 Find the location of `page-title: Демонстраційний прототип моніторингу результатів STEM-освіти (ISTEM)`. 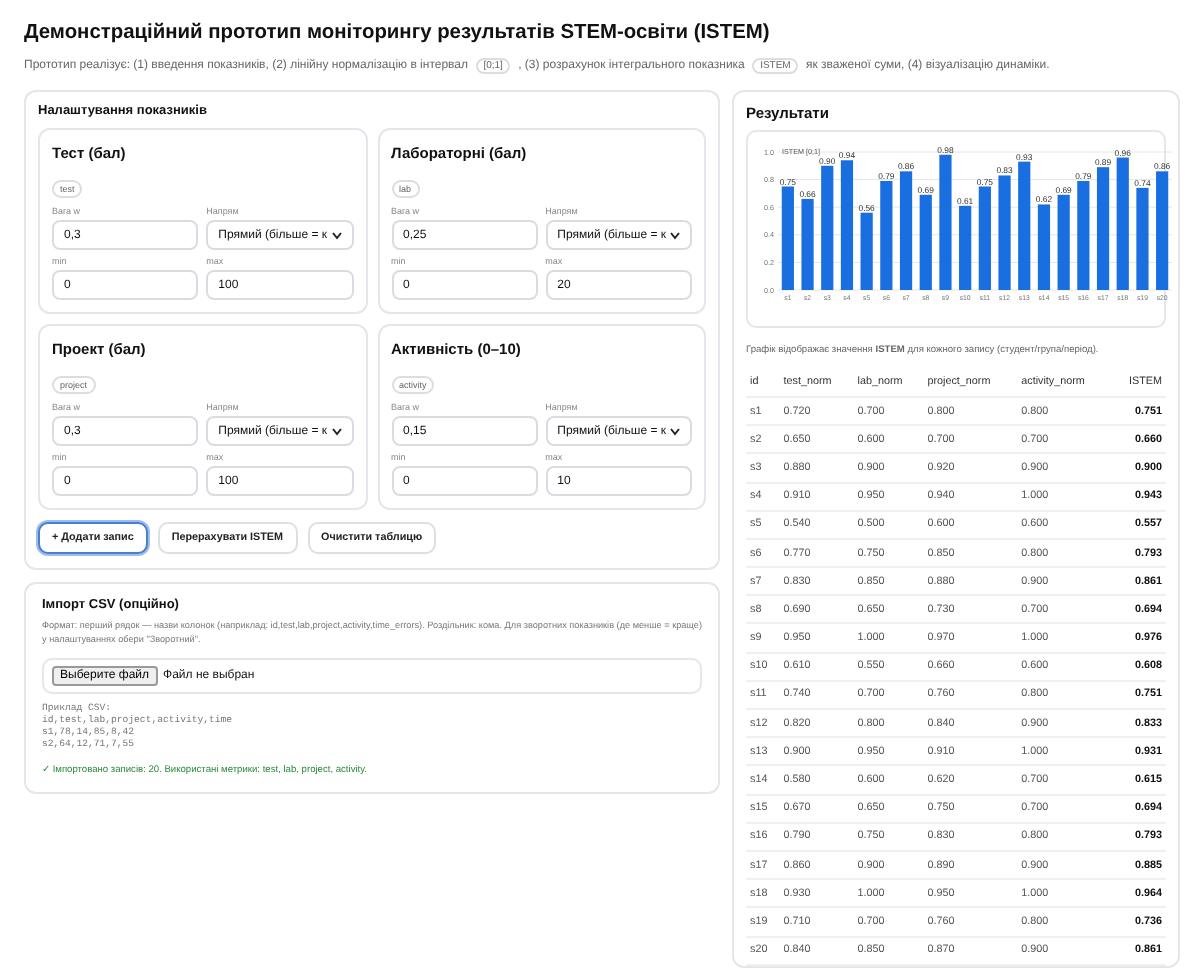

page-title: Демонстраційний прототип моніторингу результатів STEM-освіти (ISTEM) is located at coordinates (398, 33).